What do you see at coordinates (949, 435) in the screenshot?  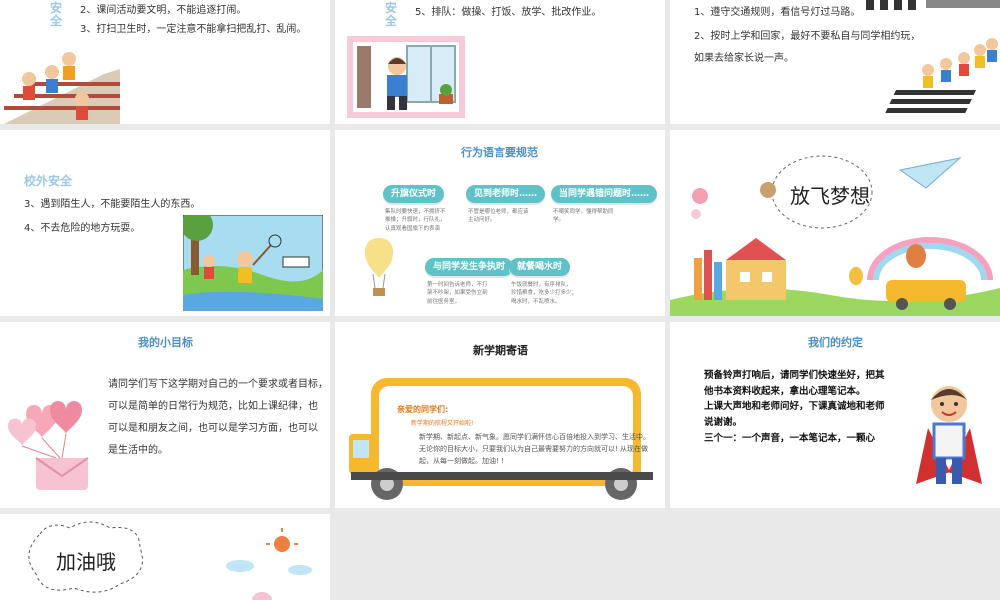 I see `boy-superhero-illustration` at bounding box center [949, 435].